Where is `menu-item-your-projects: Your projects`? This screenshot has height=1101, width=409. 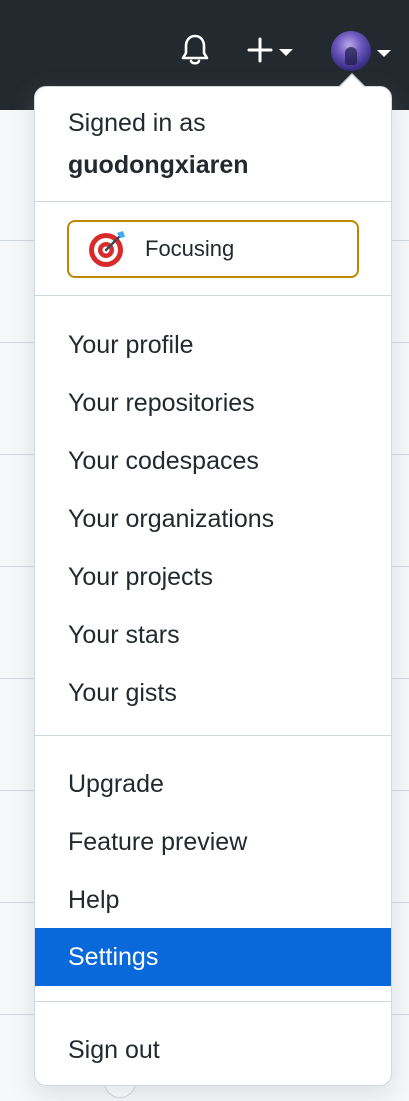 menu-item-your-projects: Your projects is located at coordinates (213, 577).